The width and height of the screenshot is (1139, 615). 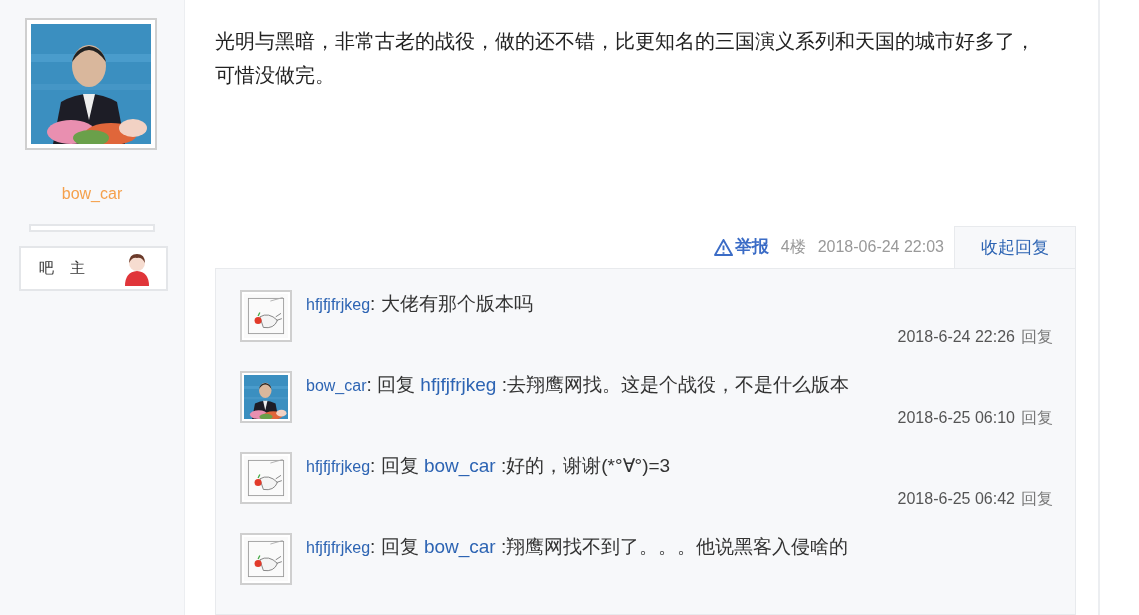 What do you see at coordinates (65, 269) in the screenshot?
I see `role-label: 吧 主` at bounding box center [65, 269].